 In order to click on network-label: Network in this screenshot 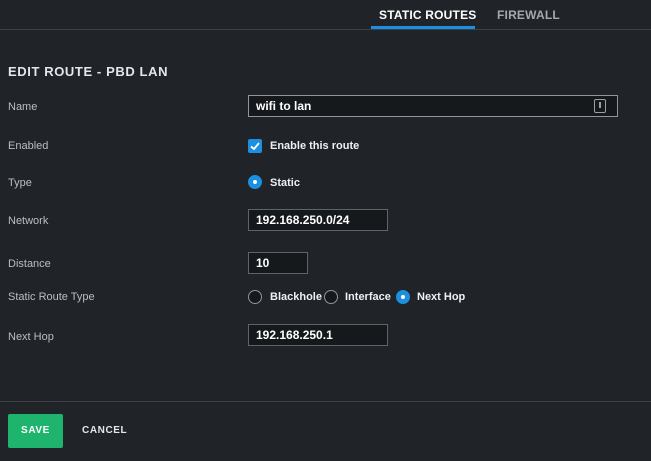, I will do `click(28, 221)`.